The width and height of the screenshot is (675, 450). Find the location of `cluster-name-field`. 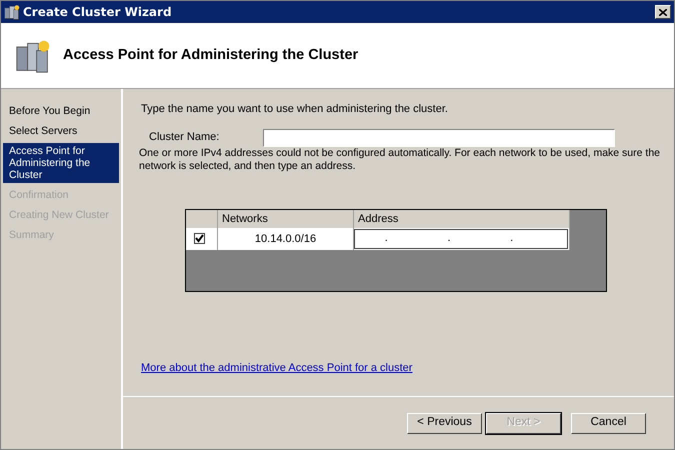

cluster-name-field is located at coordinates (439, 137).